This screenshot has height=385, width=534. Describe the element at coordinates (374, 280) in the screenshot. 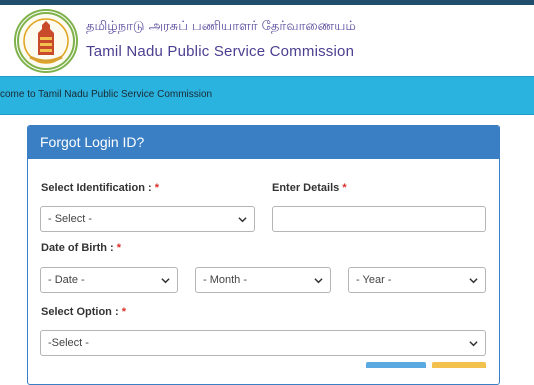

I see `year-select-value: - Year -` at that location.